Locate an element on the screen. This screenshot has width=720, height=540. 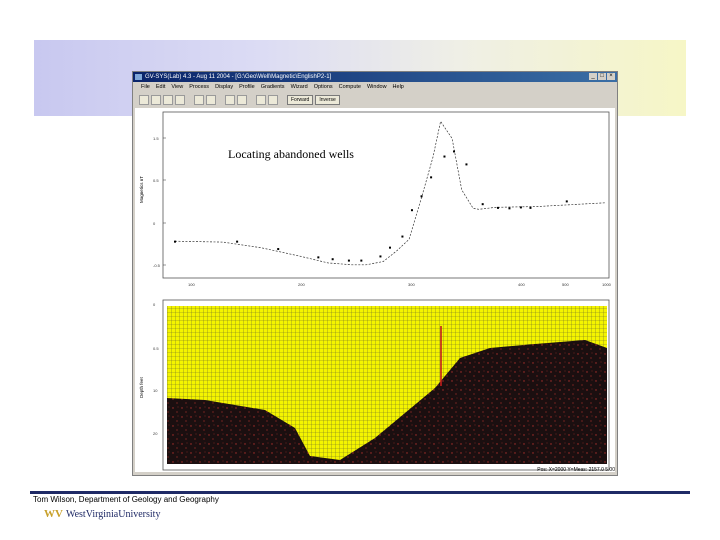
copy-icon is located at coordinates (180, 100).